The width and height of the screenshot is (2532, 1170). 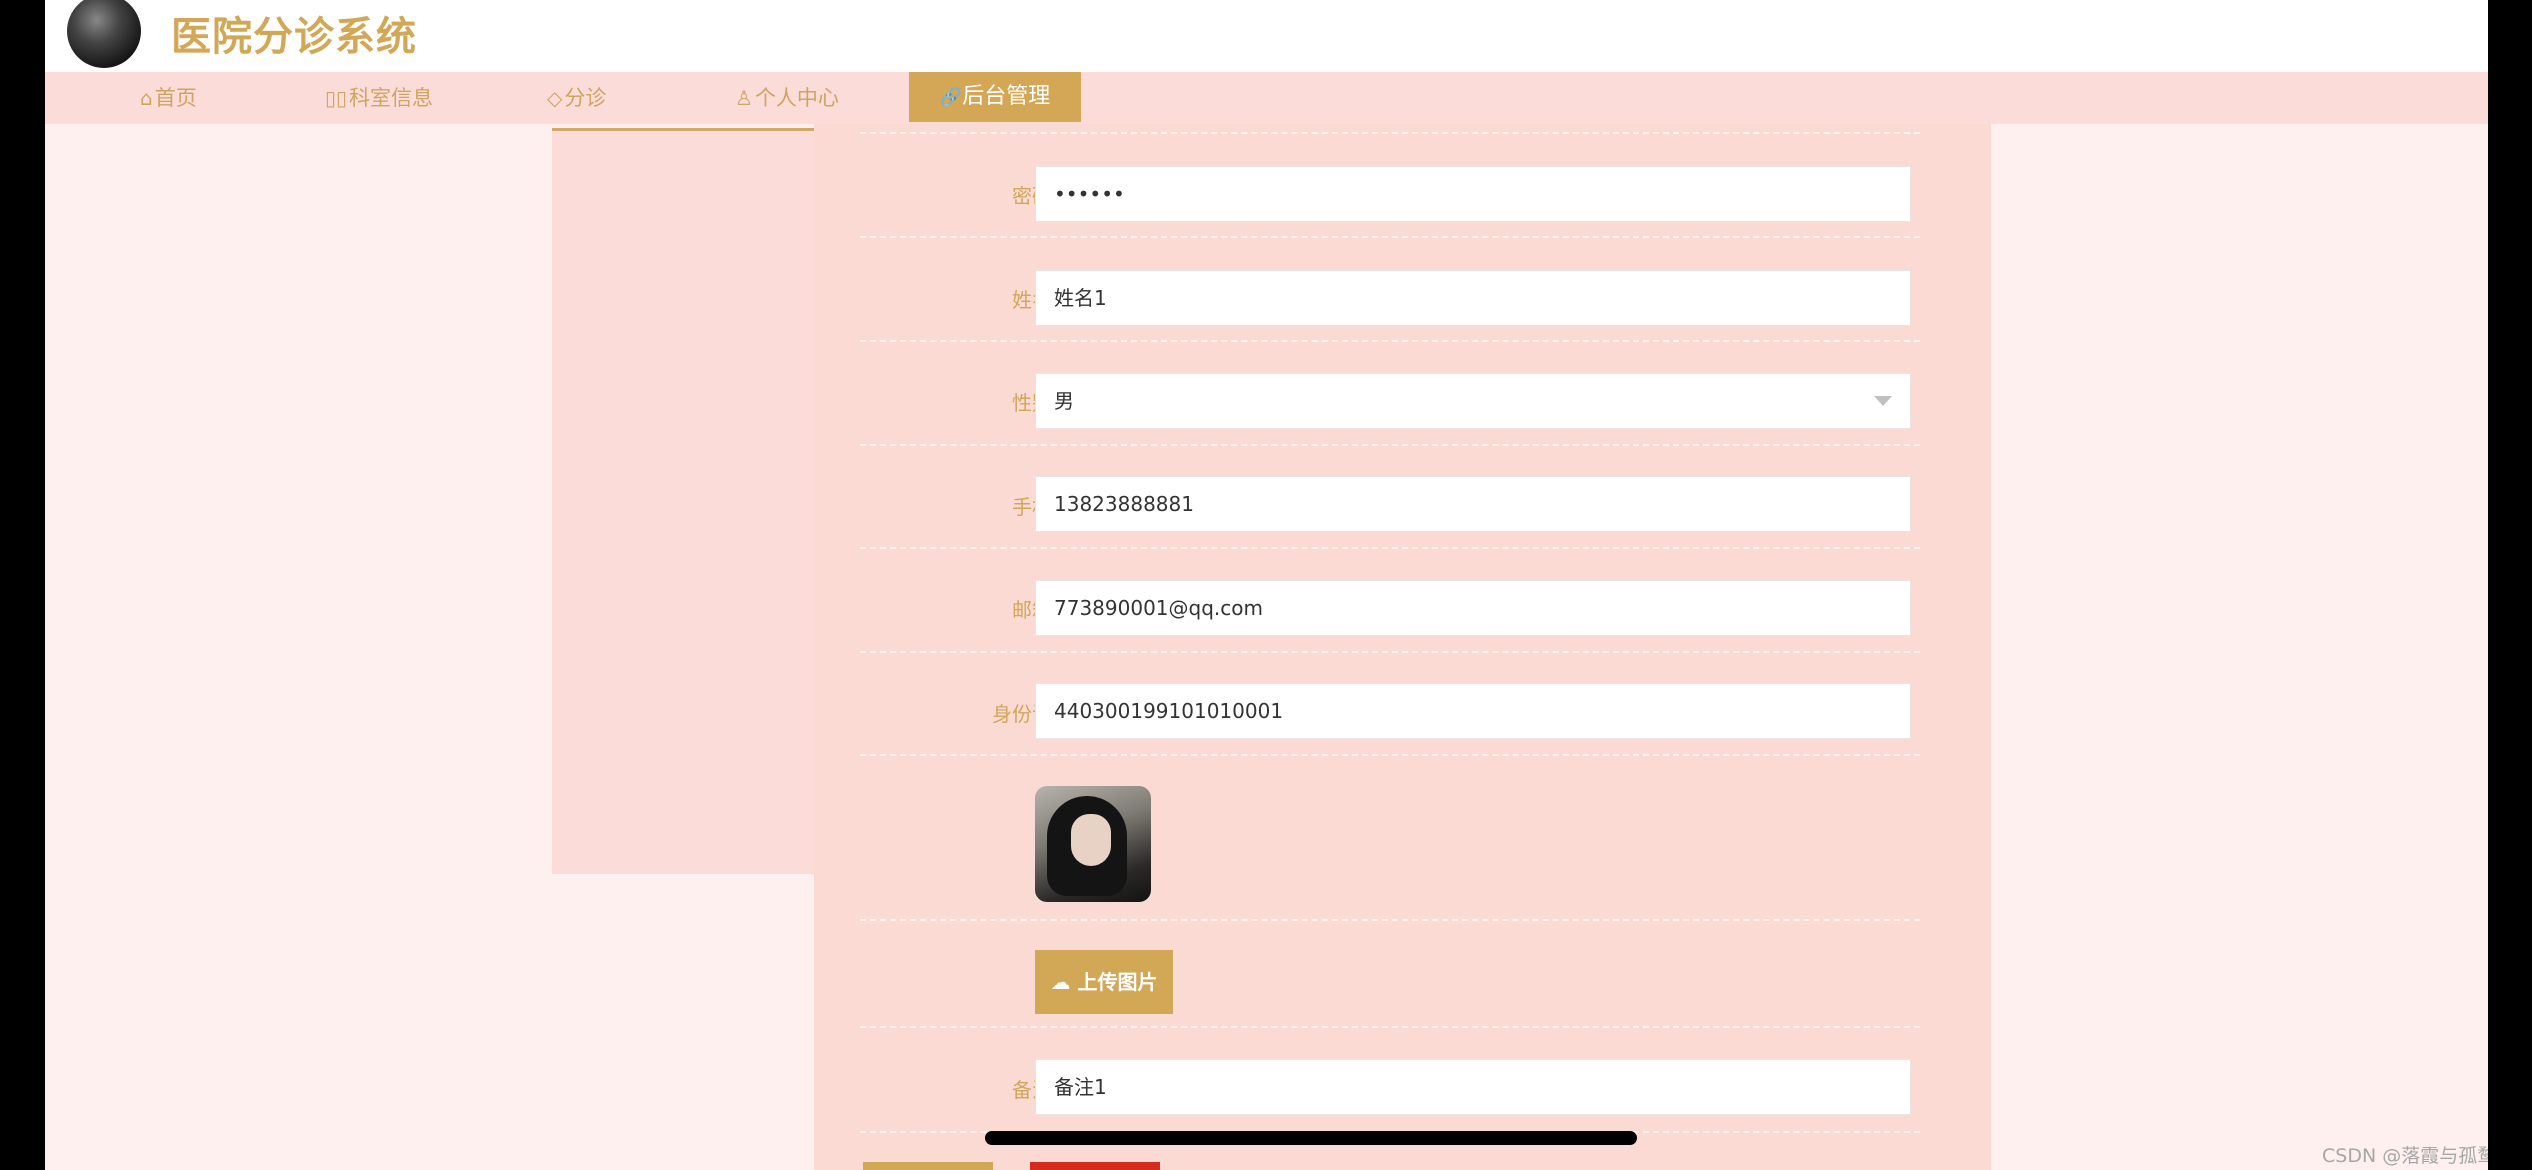 What do you see at coordinates (2405, 1156) in the screenshot?
I see `watermark: CSDN @落霞与孤鹜齐飞。。` at bounding box center [2405, 1156].